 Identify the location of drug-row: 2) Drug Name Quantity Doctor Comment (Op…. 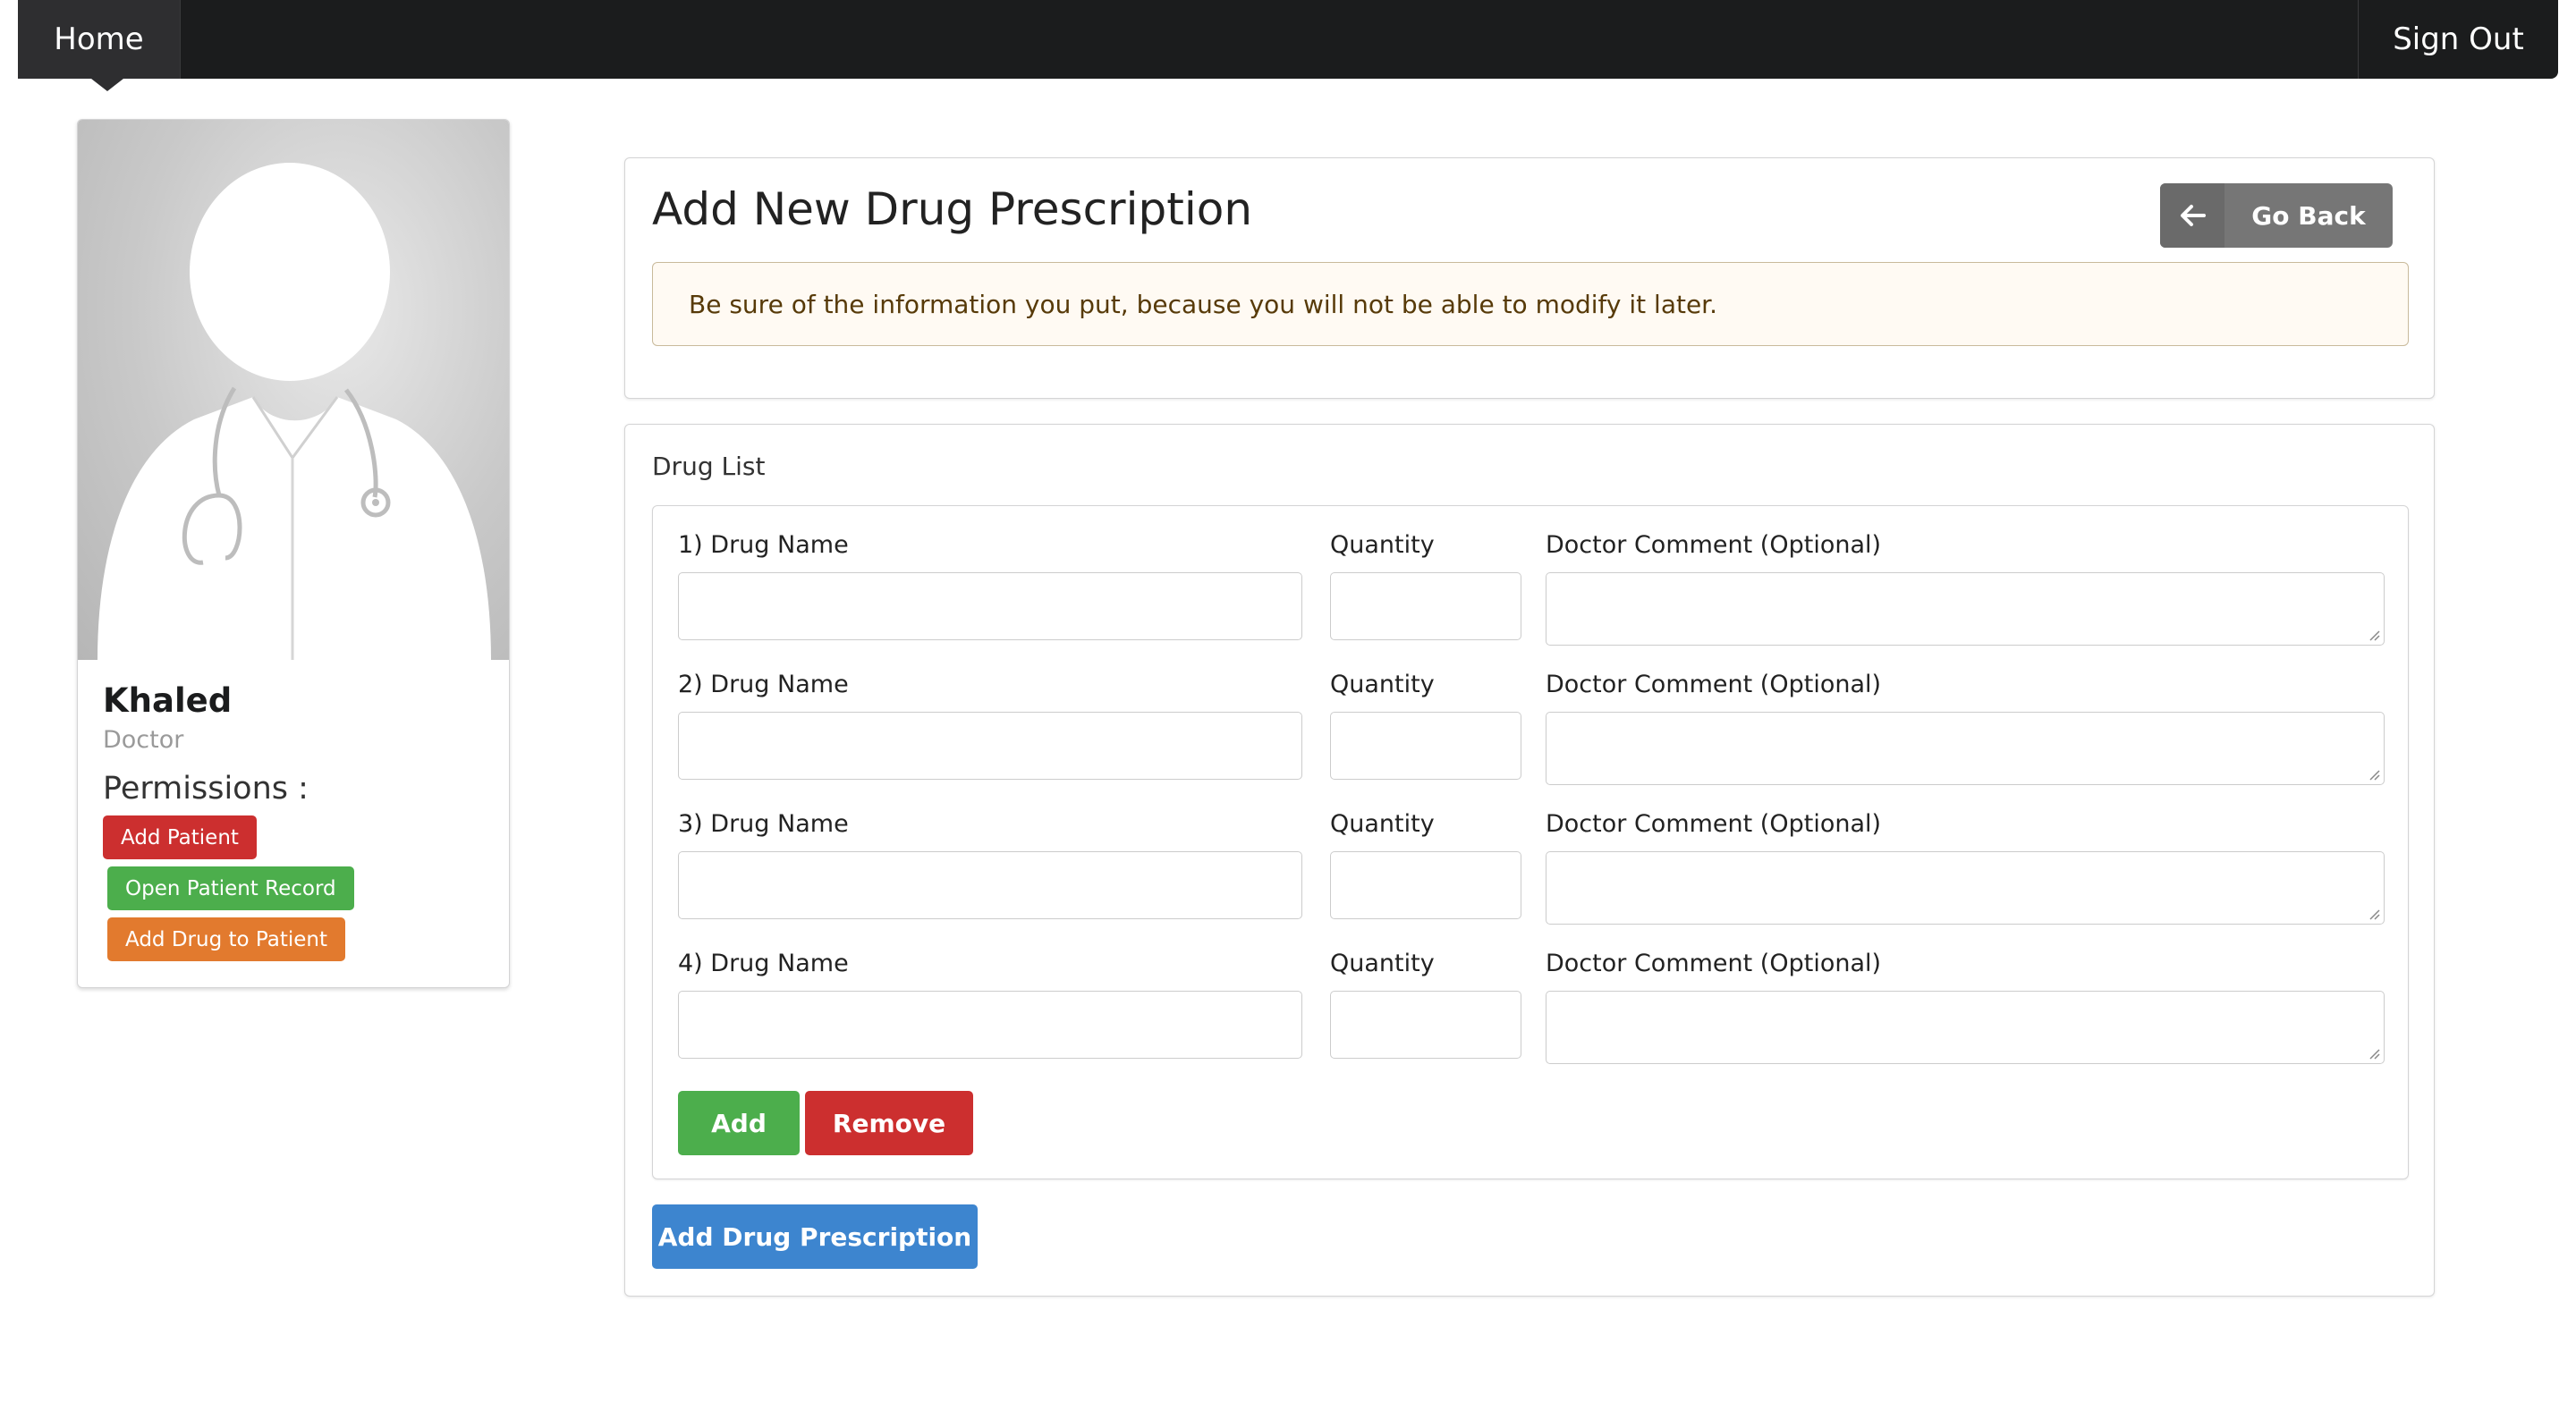
(1531, 715).